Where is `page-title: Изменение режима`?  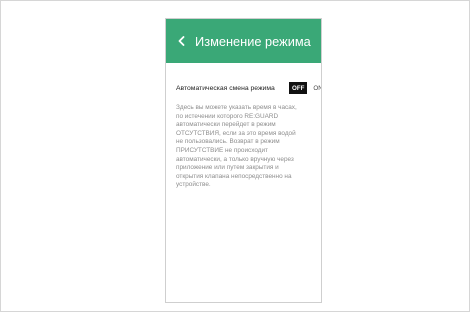 page-title: Изменение режима is located at coordinates (253, 41).